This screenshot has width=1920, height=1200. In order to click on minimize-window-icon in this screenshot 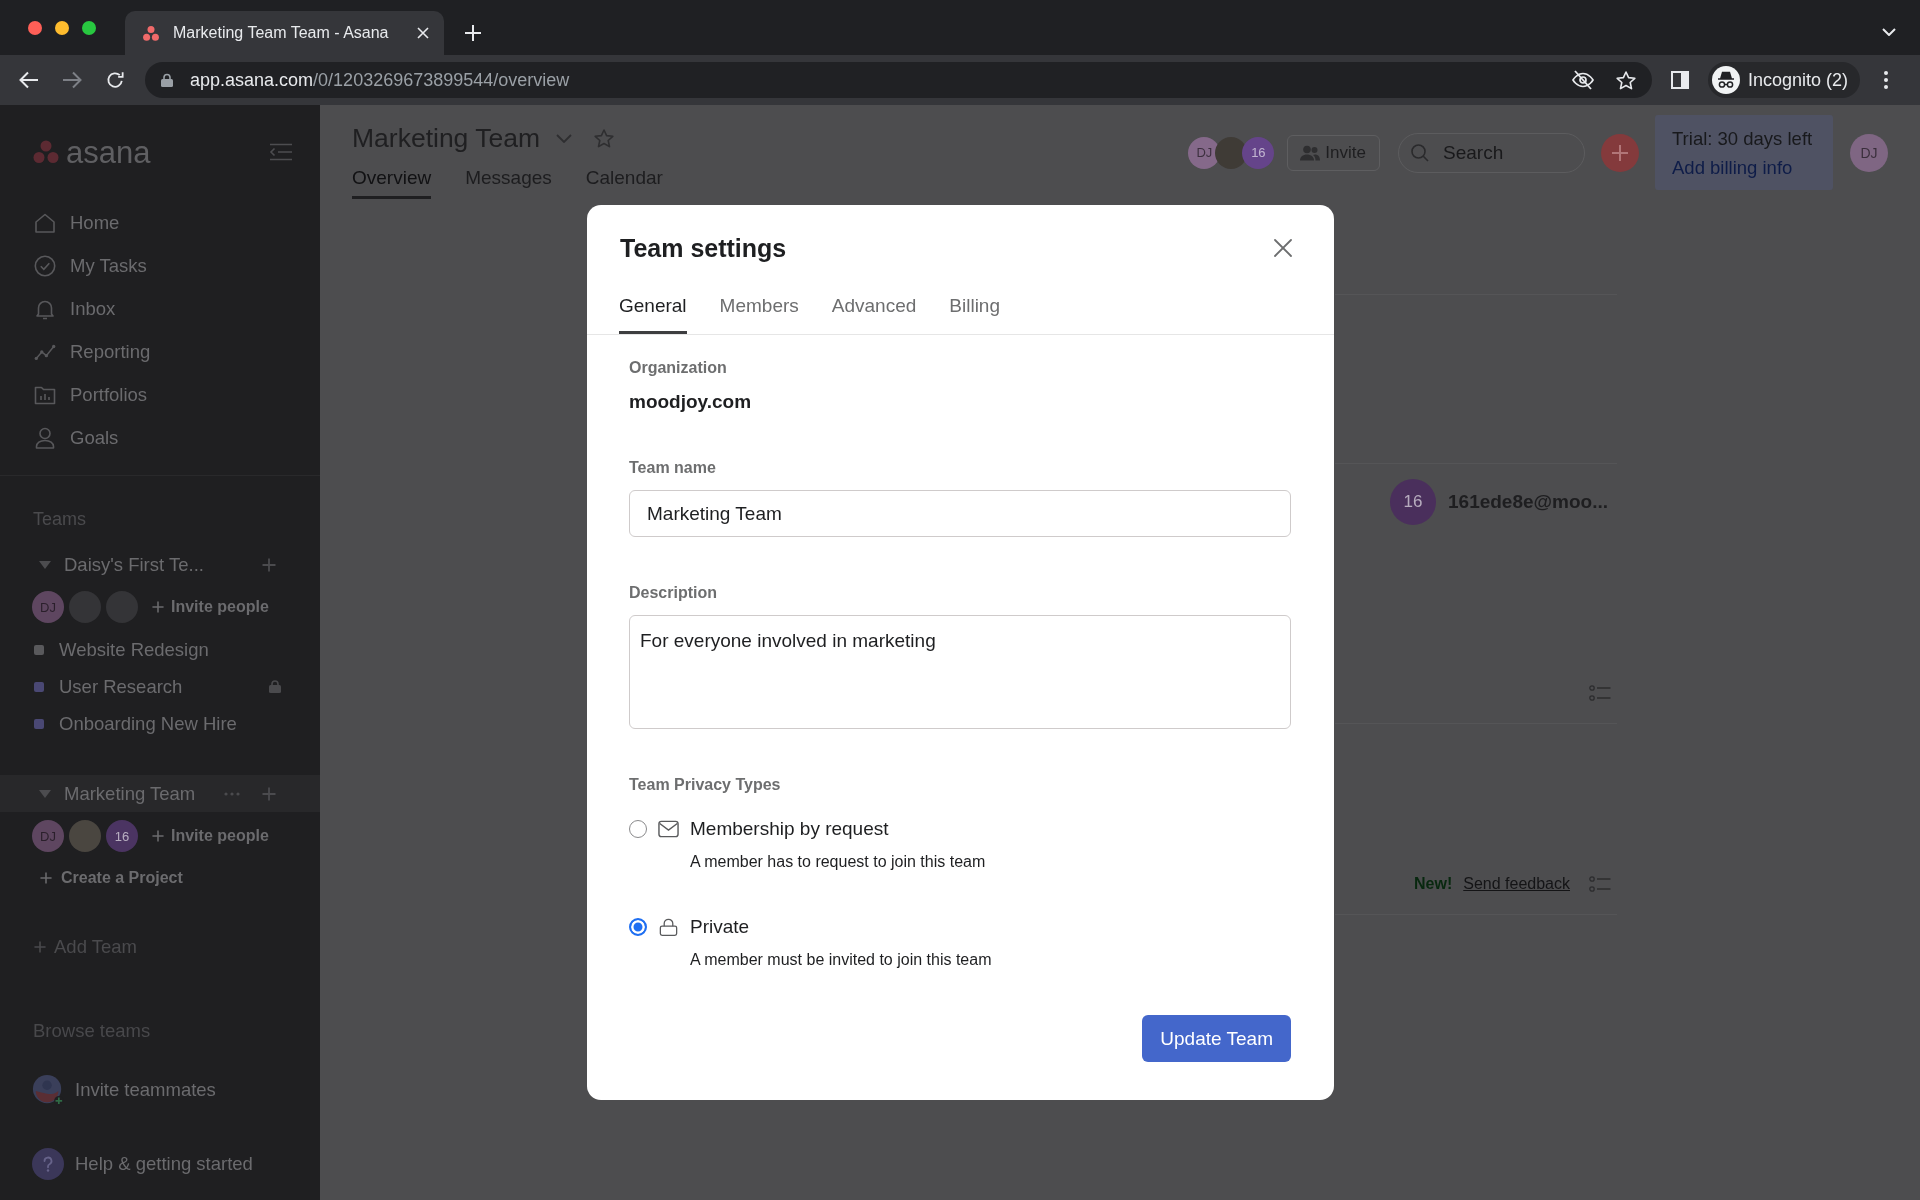, I will do `click(62, 28)`.